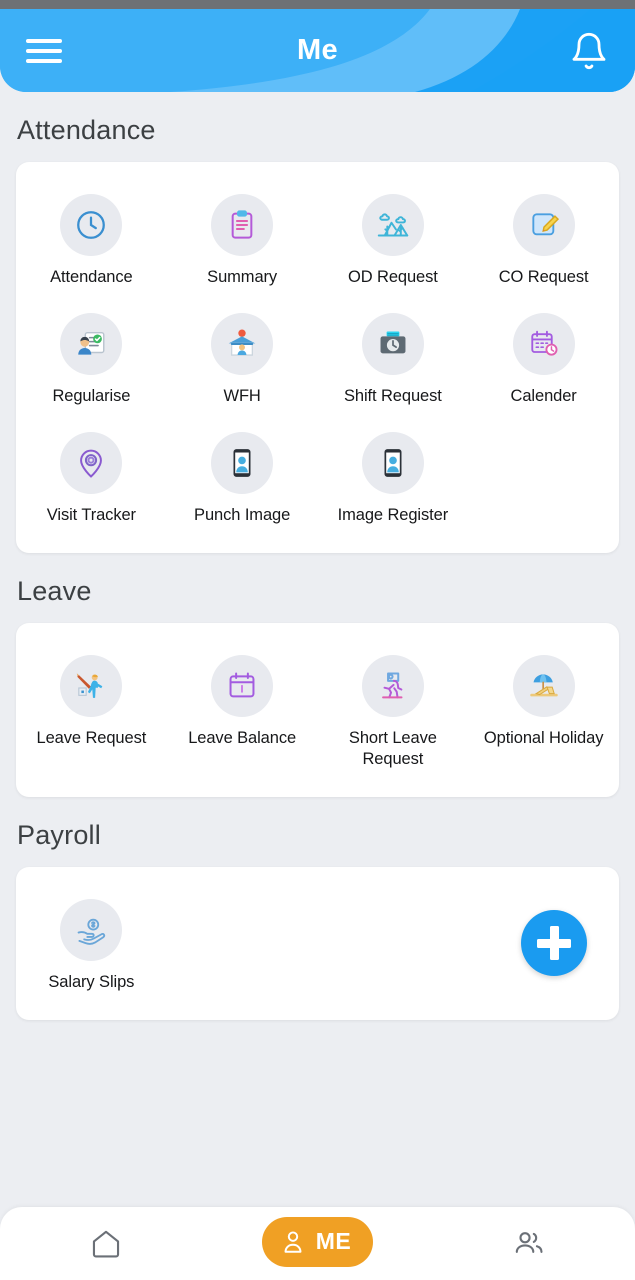  Describe the element at coordinates (91, 686) in the screenshot. I see `person-walking-out-icon` at that location.